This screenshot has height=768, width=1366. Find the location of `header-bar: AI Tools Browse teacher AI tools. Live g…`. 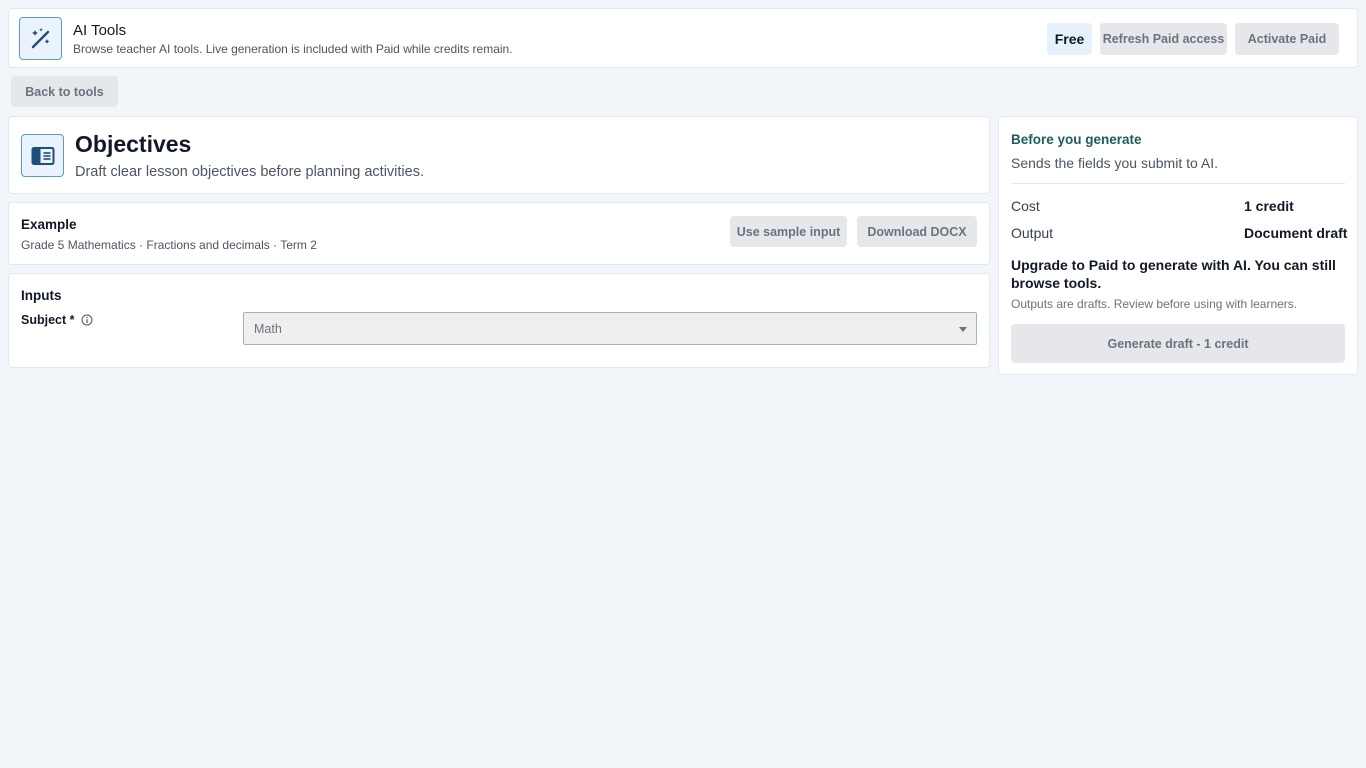

header-bar: AI Tools Browse teacher AI tools. Live g… is located at coordinates (683, 38).